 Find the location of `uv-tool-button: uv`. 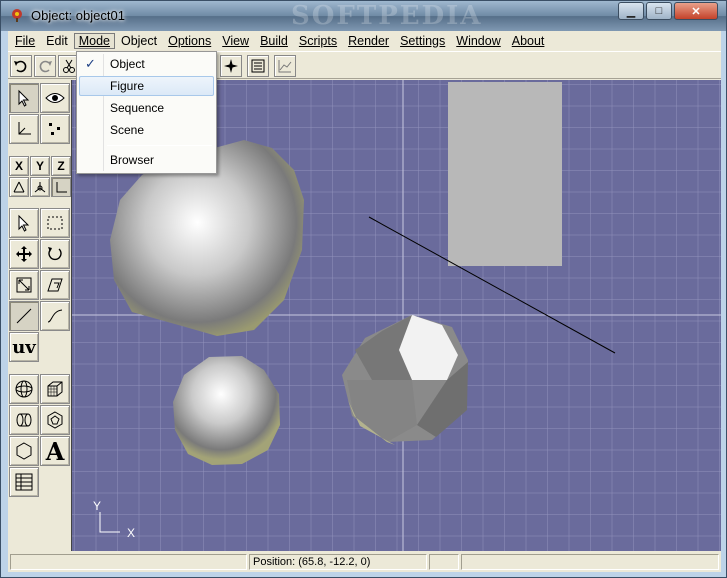

uv-tool-button: uv is located at coordinates (24, 347).